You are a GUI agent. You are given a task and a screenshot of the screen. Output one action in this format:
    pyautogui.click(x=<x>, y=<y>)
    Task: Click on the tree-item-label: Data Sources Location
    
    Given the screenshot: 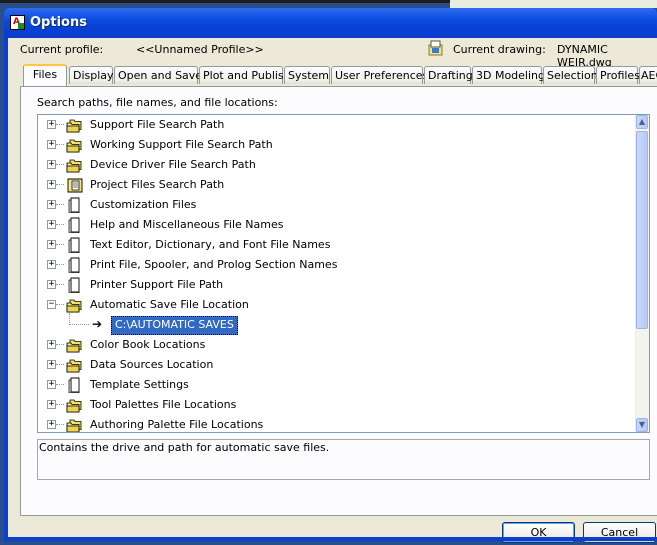 What is the action you would take?
    pyautogui.click(x=152, y=364)
    